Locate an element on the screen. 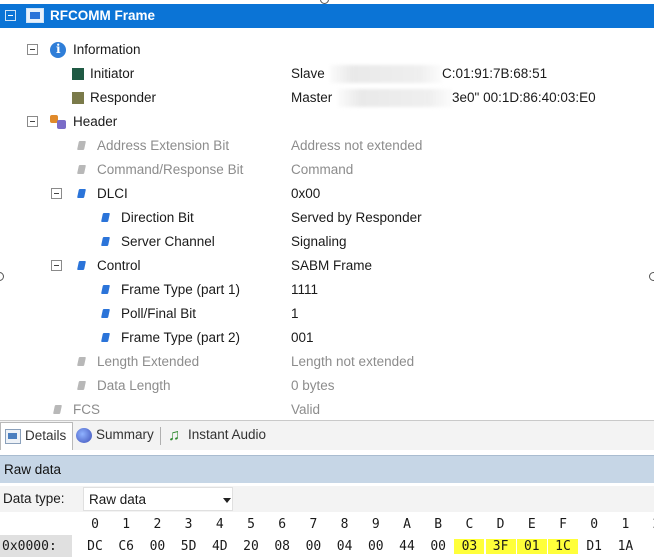 This screenshot has height=560, width=654. tree-row-dlci: DLCI 0x00 is located at coordinates (327, 194).